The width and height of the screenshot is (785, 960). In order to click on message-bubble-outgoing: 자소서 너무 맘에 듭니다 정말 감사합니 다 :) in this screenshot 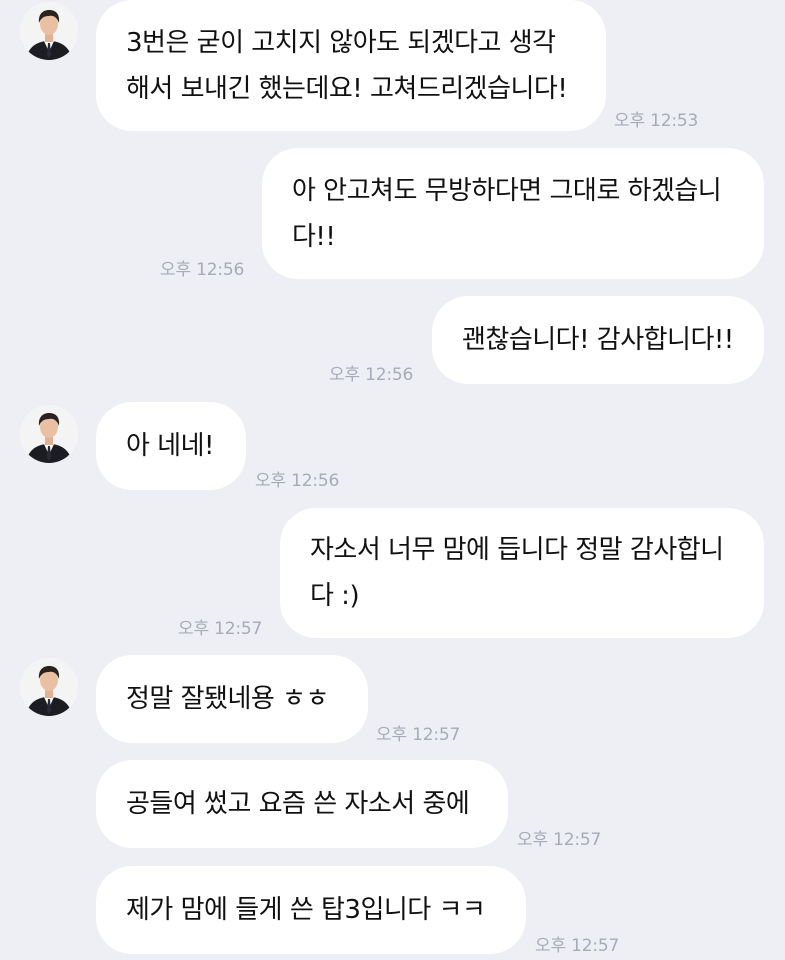, I will do `click(522, 573)`.